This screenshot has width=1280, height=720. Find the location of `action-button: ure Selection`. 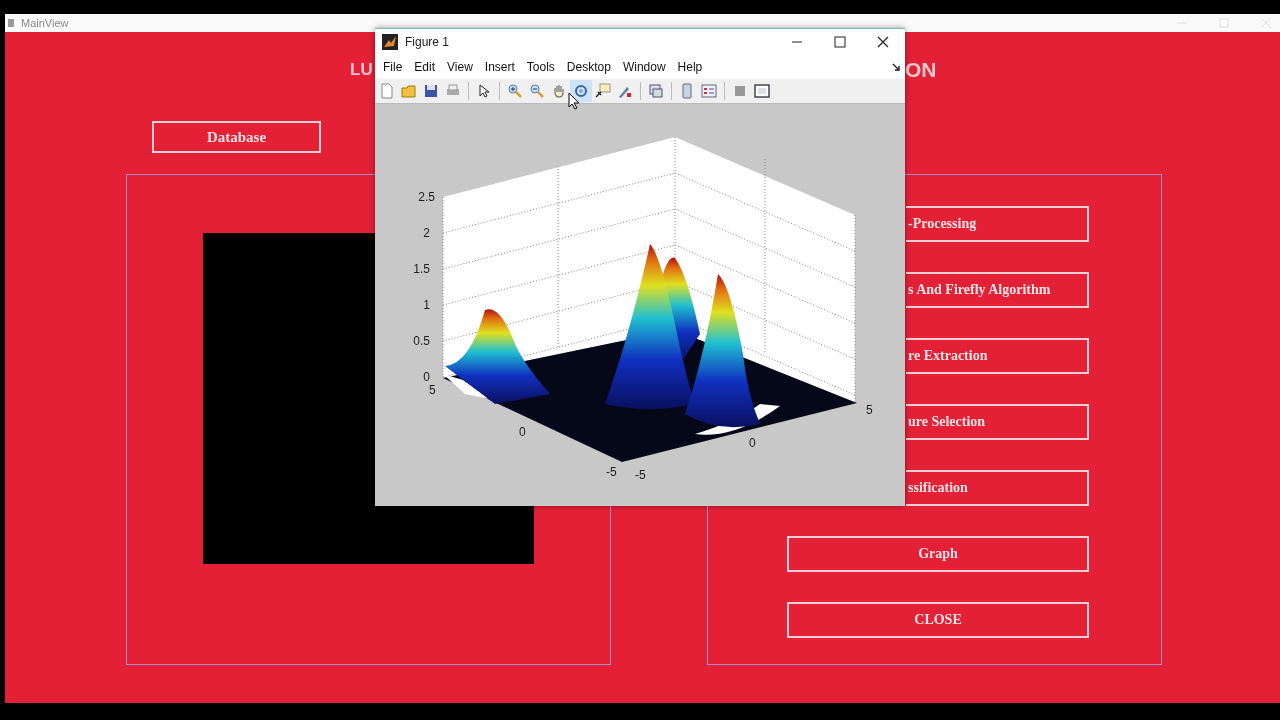

action-button: ure Selection is located at coordinates (997, 422).